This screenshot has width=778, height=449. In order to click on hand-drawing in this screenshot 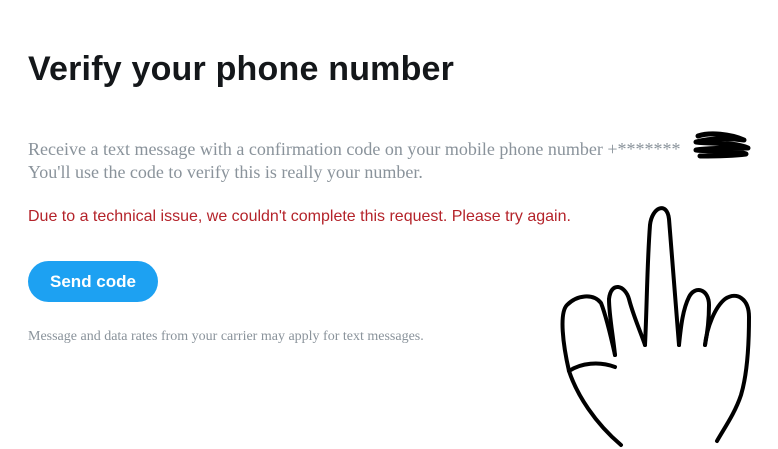, I will do `click(655, 326)`.